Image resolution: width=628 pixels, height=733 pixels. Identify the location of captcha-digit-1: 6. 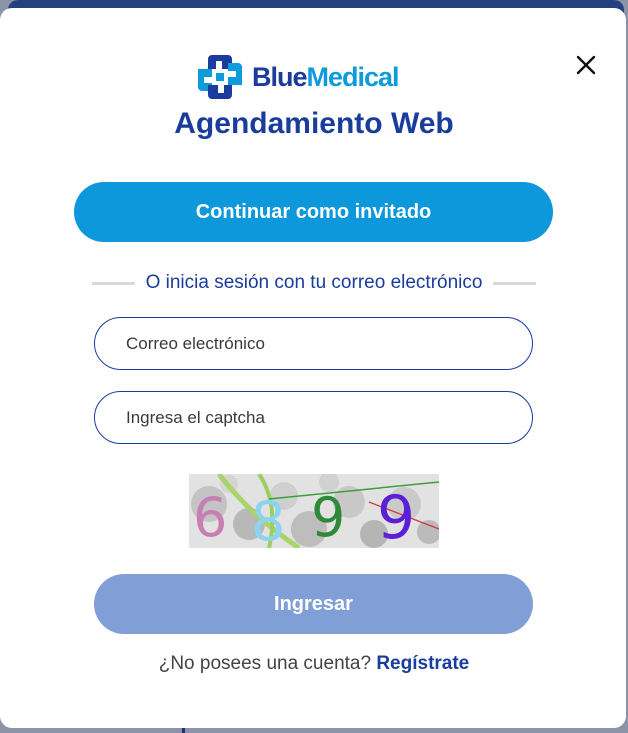
(210, 517).